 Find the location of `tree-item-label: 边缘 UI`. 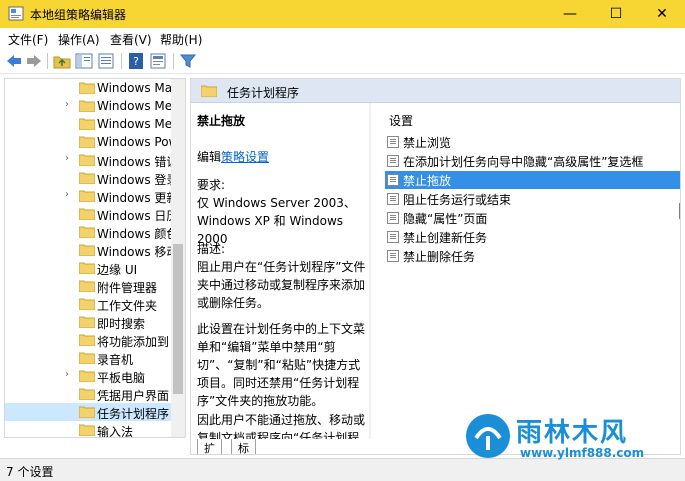

tree-item-label: 边缘 UI is located at coordinates (117, 270).